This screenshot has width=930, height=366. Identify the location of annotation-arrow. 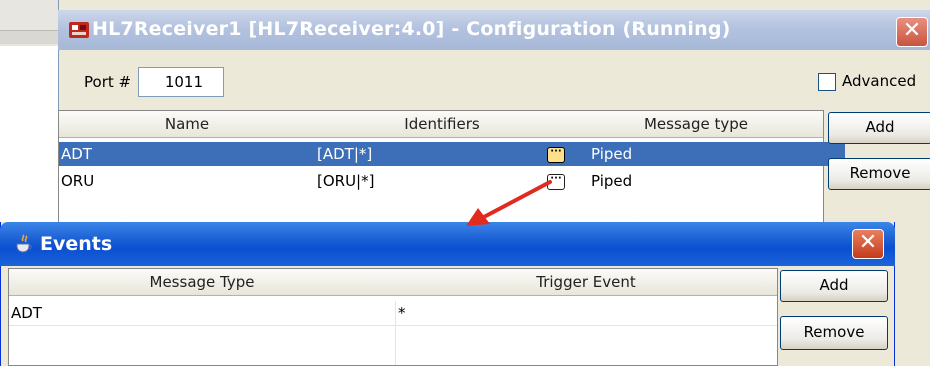
(509, 203).